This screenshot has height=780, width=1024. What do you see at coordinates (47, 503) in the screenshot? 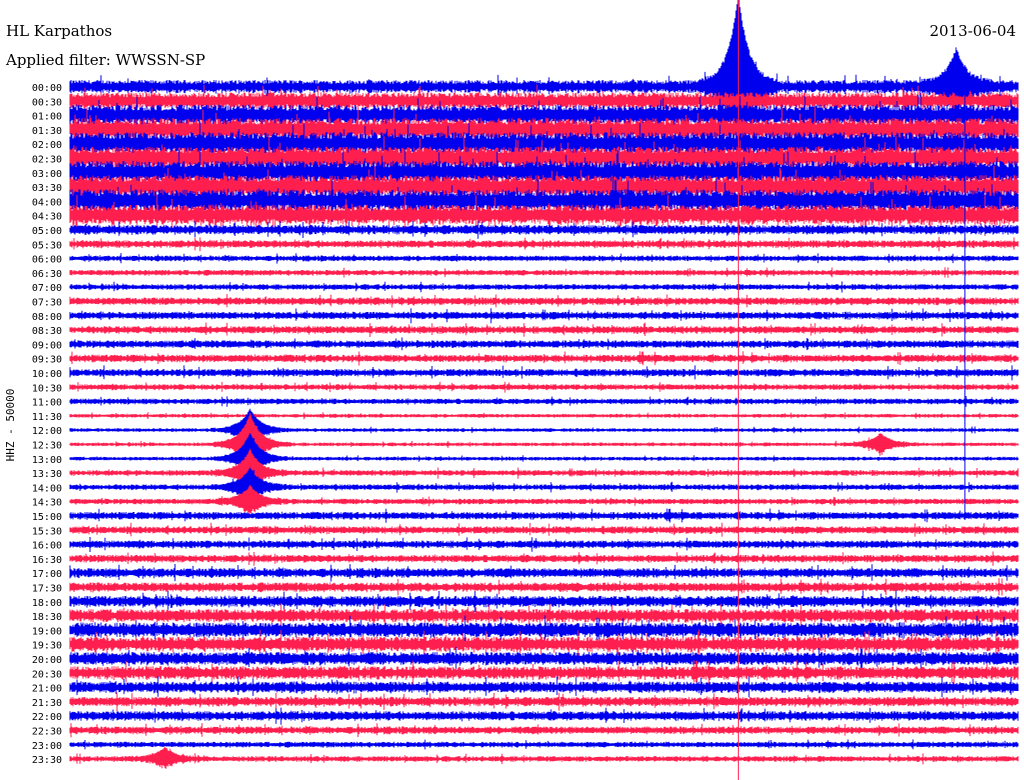
I see `row-time-label: 14:30` at bounding box center [47, 503].